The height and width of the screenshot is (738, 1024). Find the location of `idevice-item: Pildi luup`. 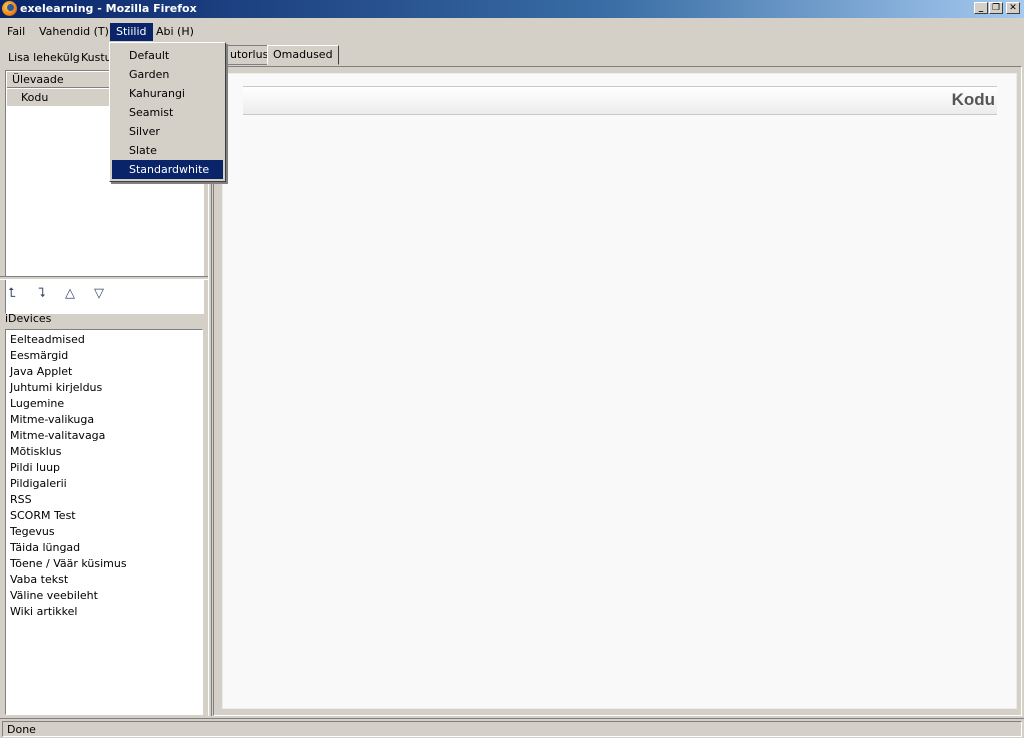

idevice-item: Pildi luup is located at coordinates (104, 468).